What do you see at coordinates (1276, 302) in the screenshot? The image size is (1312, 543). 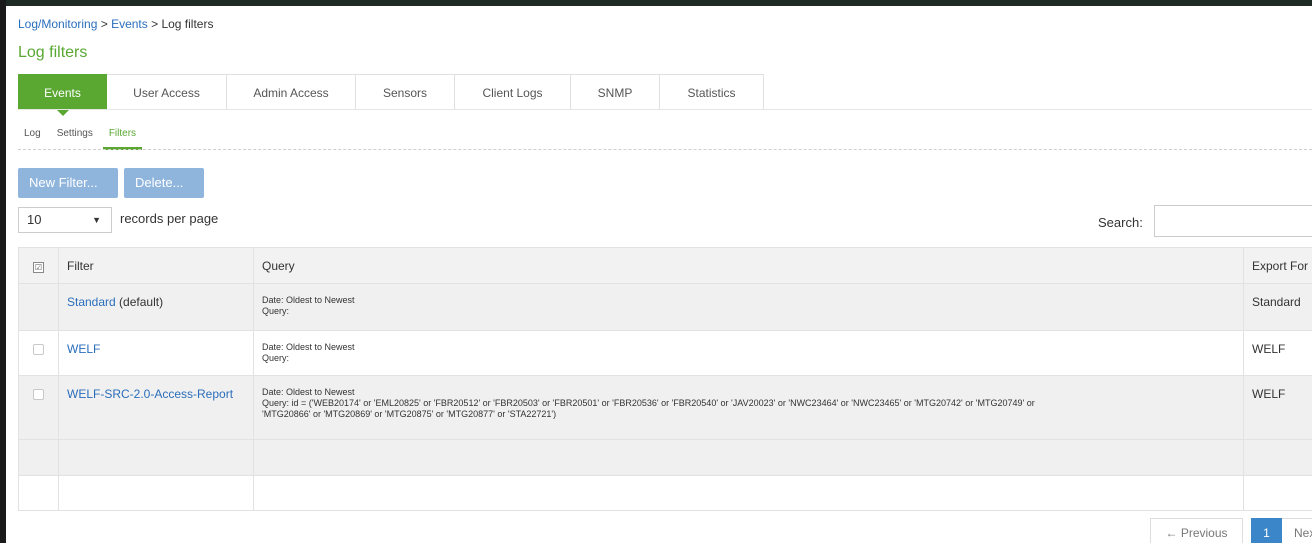 I see `export-format: Standard` at bounding box center [1276, 302].